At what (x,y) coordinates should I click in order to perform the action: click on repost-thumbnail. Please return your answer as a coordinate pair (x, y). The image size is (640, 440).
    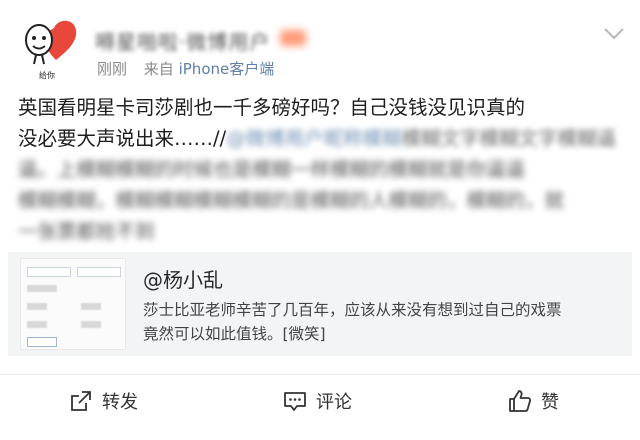
    Looking at the image, I should click on (73, 304).